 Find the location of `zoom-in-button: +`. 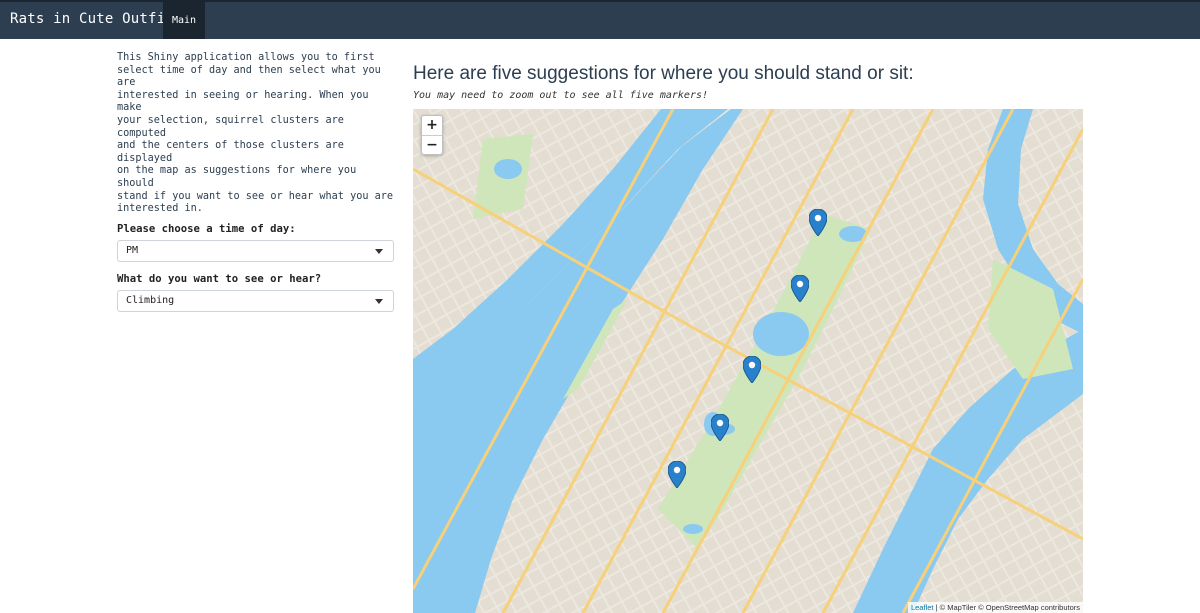

zoom-in-button: + is located at coordinates (432, 125).